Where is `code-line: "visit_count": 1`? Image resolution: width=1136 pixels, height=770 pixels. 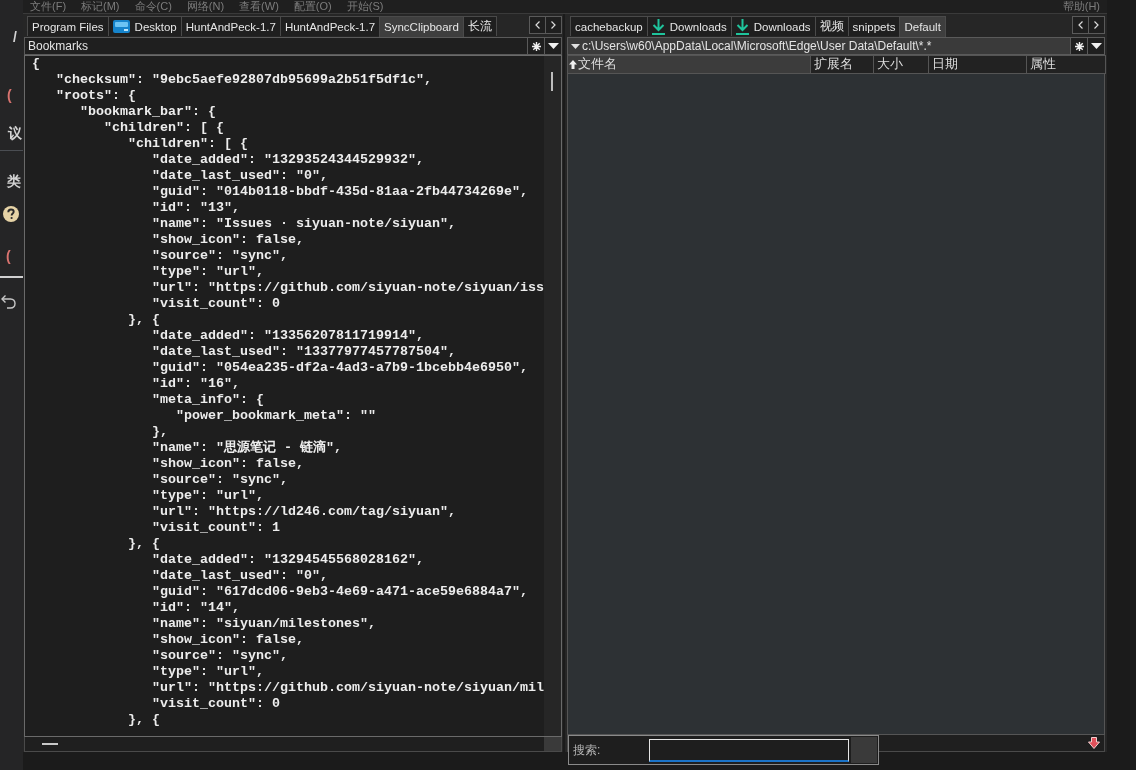 code-line: "visit_count": 1 is located at coordinates (215, 528).